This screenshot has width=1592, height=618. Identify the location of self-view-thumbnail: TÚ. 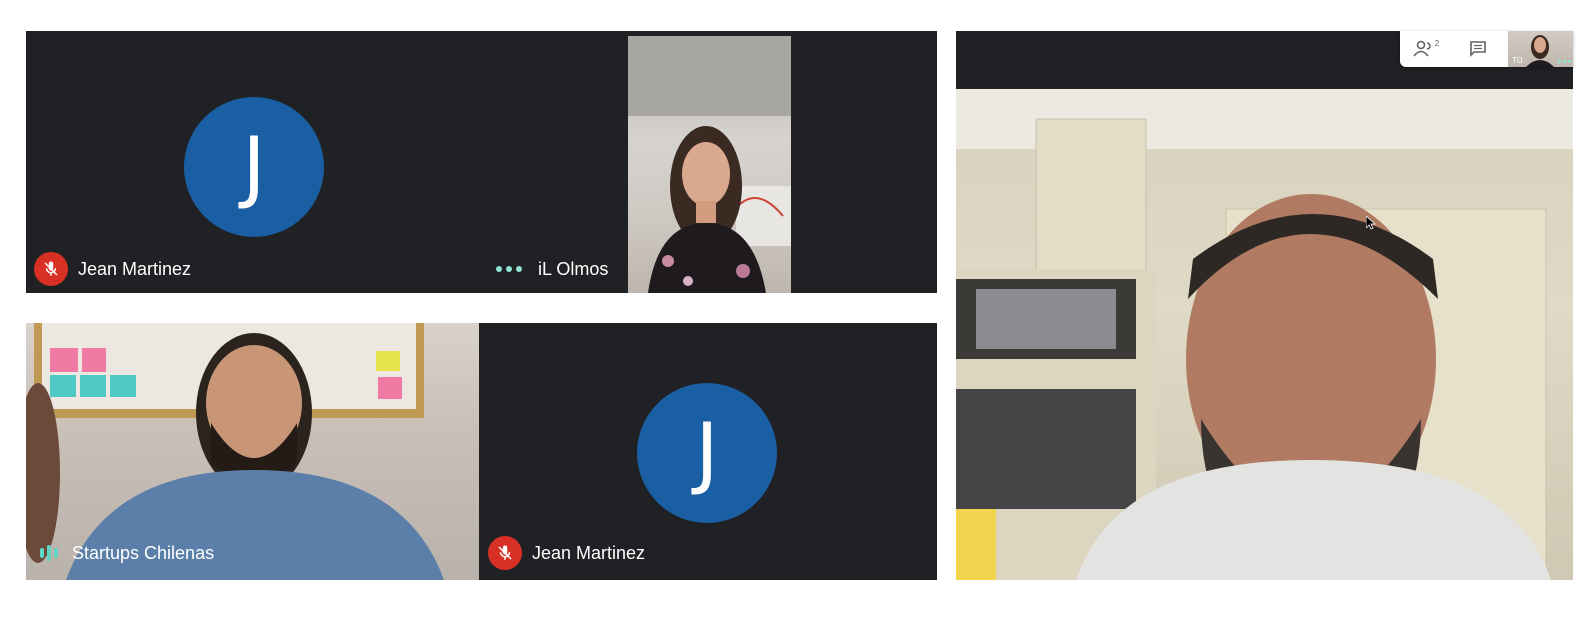
(1540, 49).